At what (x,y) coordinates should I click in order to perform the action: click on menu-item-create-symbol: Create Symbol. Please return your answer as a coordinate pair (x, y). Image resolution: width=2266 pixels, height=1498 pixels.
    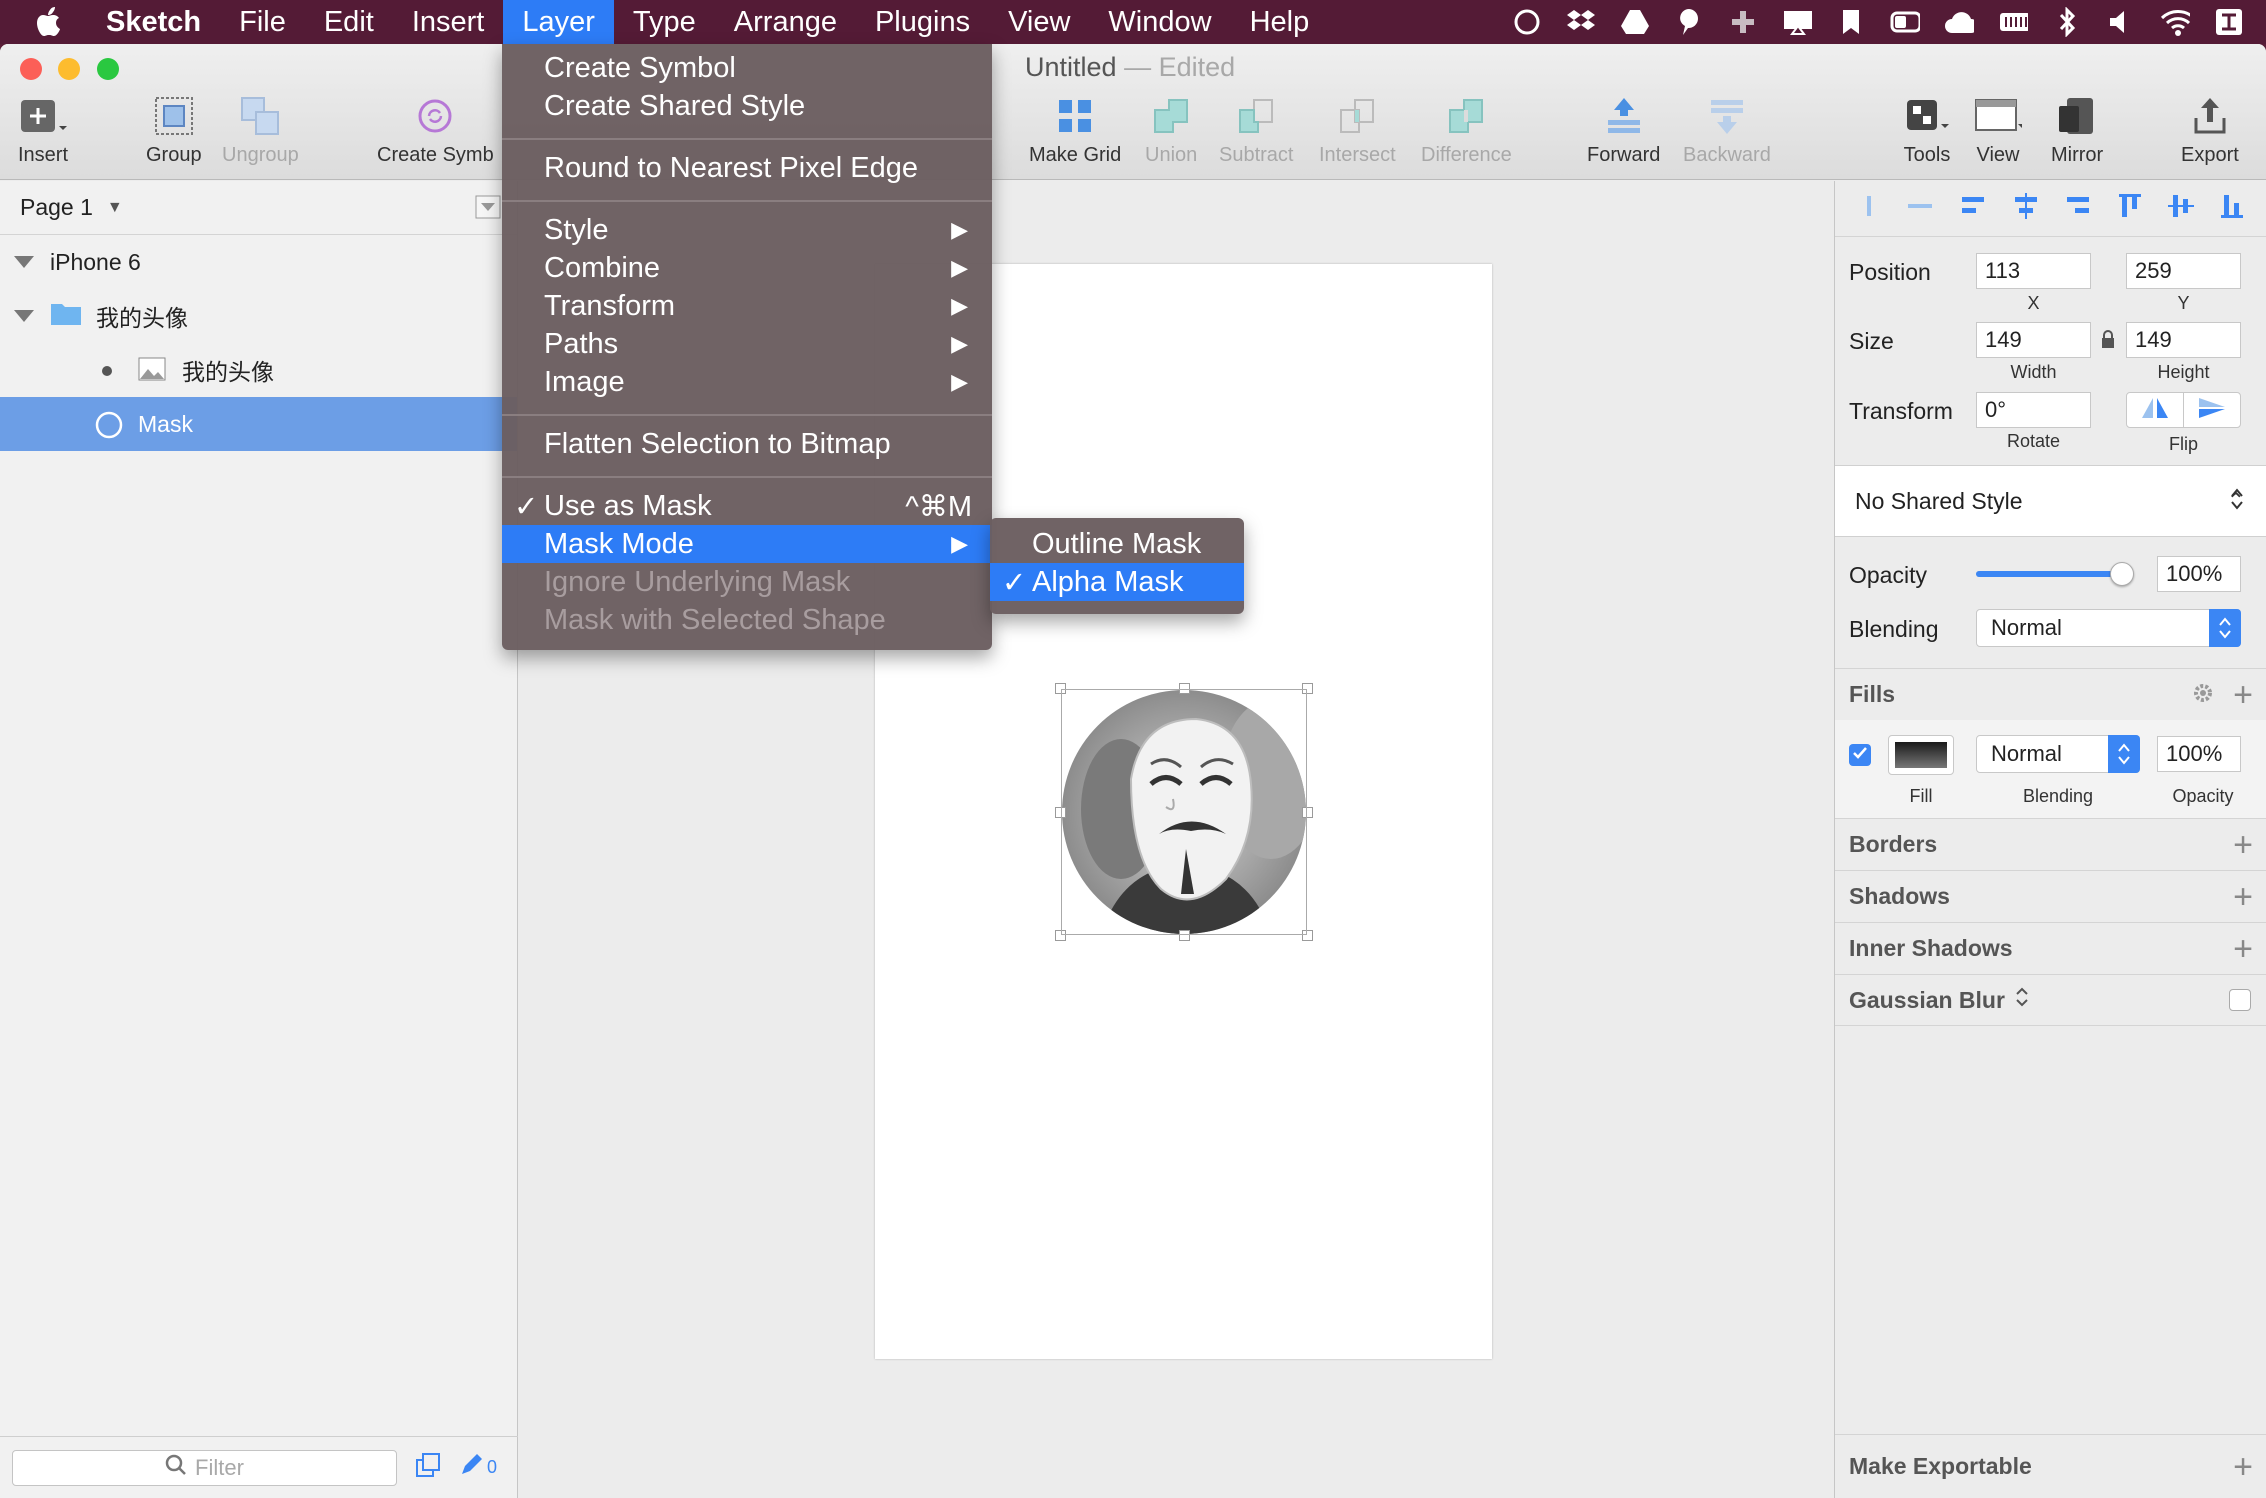
    Looking at the image, I should click on (747, 68).